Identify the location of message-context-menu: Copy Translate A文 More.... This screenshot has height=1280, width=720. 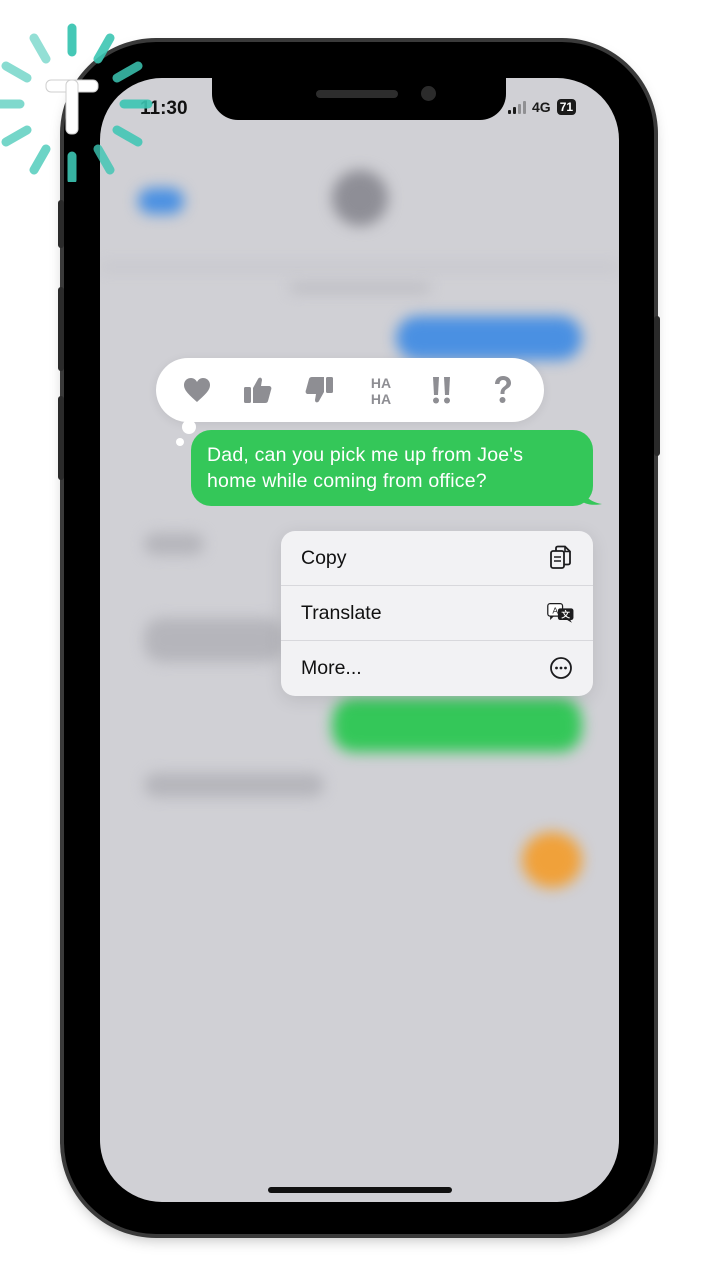
(437, 613).